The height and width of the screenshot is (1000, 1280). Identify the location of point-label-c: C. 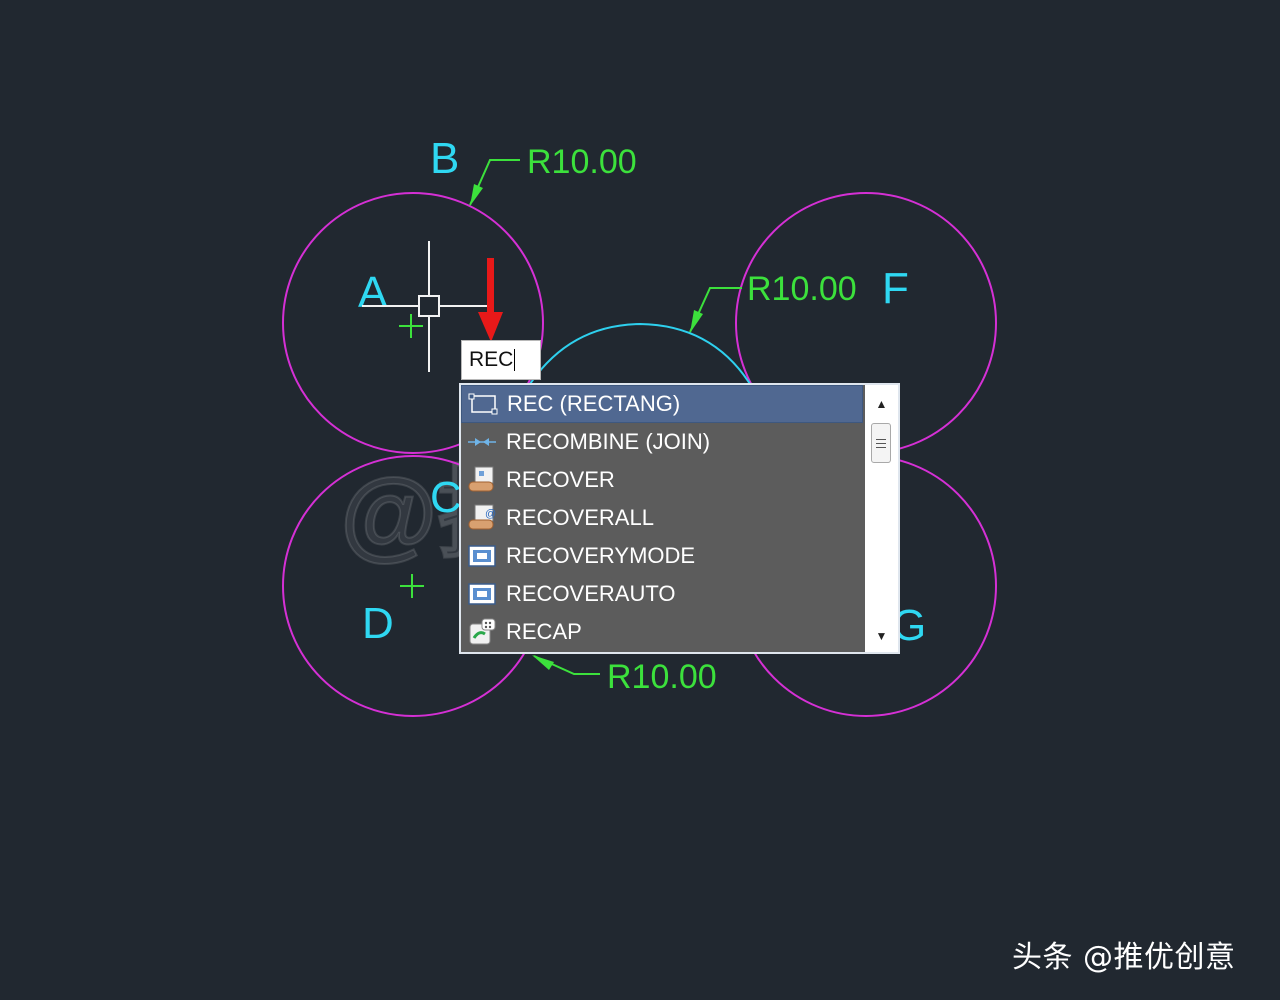
(446, 497).